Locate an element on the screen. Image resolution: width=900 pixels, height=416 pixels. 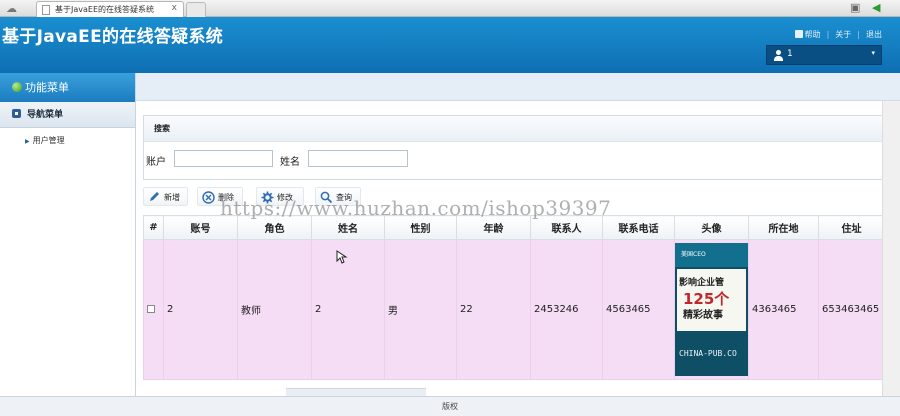
browser-tab: 基于JavaEE的在线答疑系统 x is located at coordinates (110, 9).